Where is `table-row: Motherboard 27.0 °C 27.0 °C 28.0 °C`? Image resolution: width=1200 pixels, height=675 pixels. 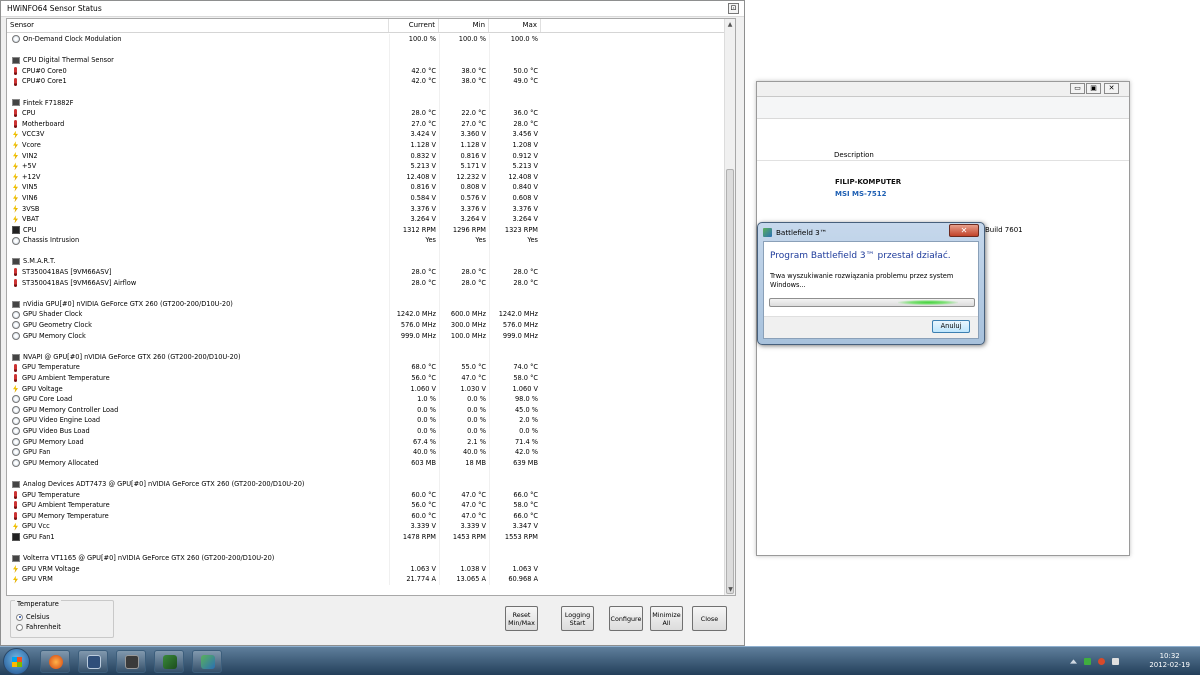 table-row: Motherboard 27.0 °C 27.0 °C 28.0 °C is located at coordinates (366, 124).